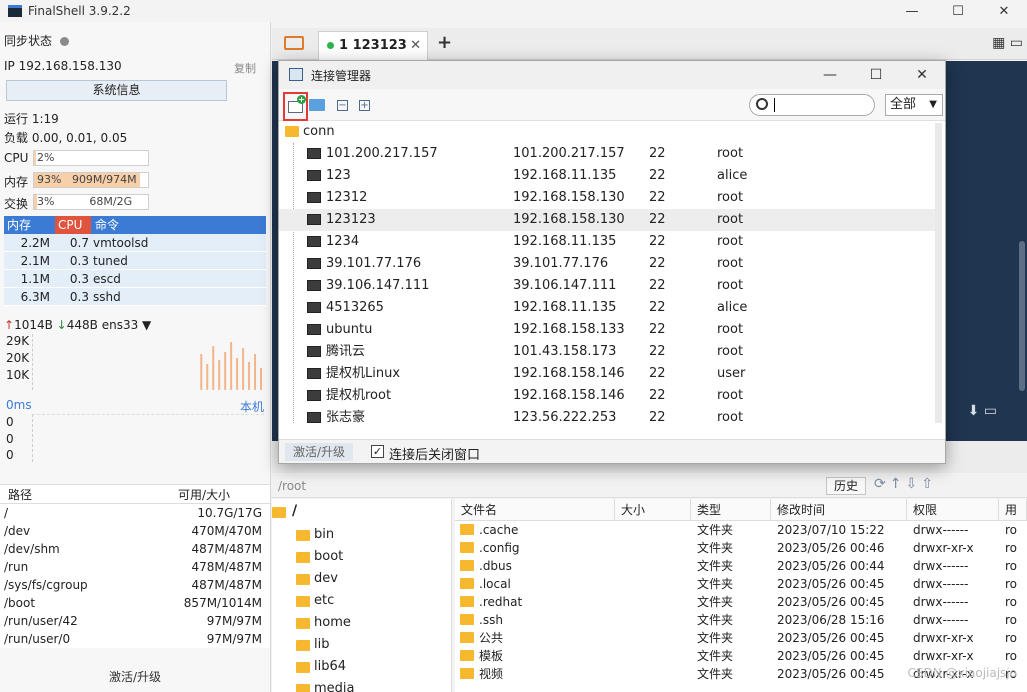  I want to click on scroll-down-icon: ⬇, so click(974, 411).